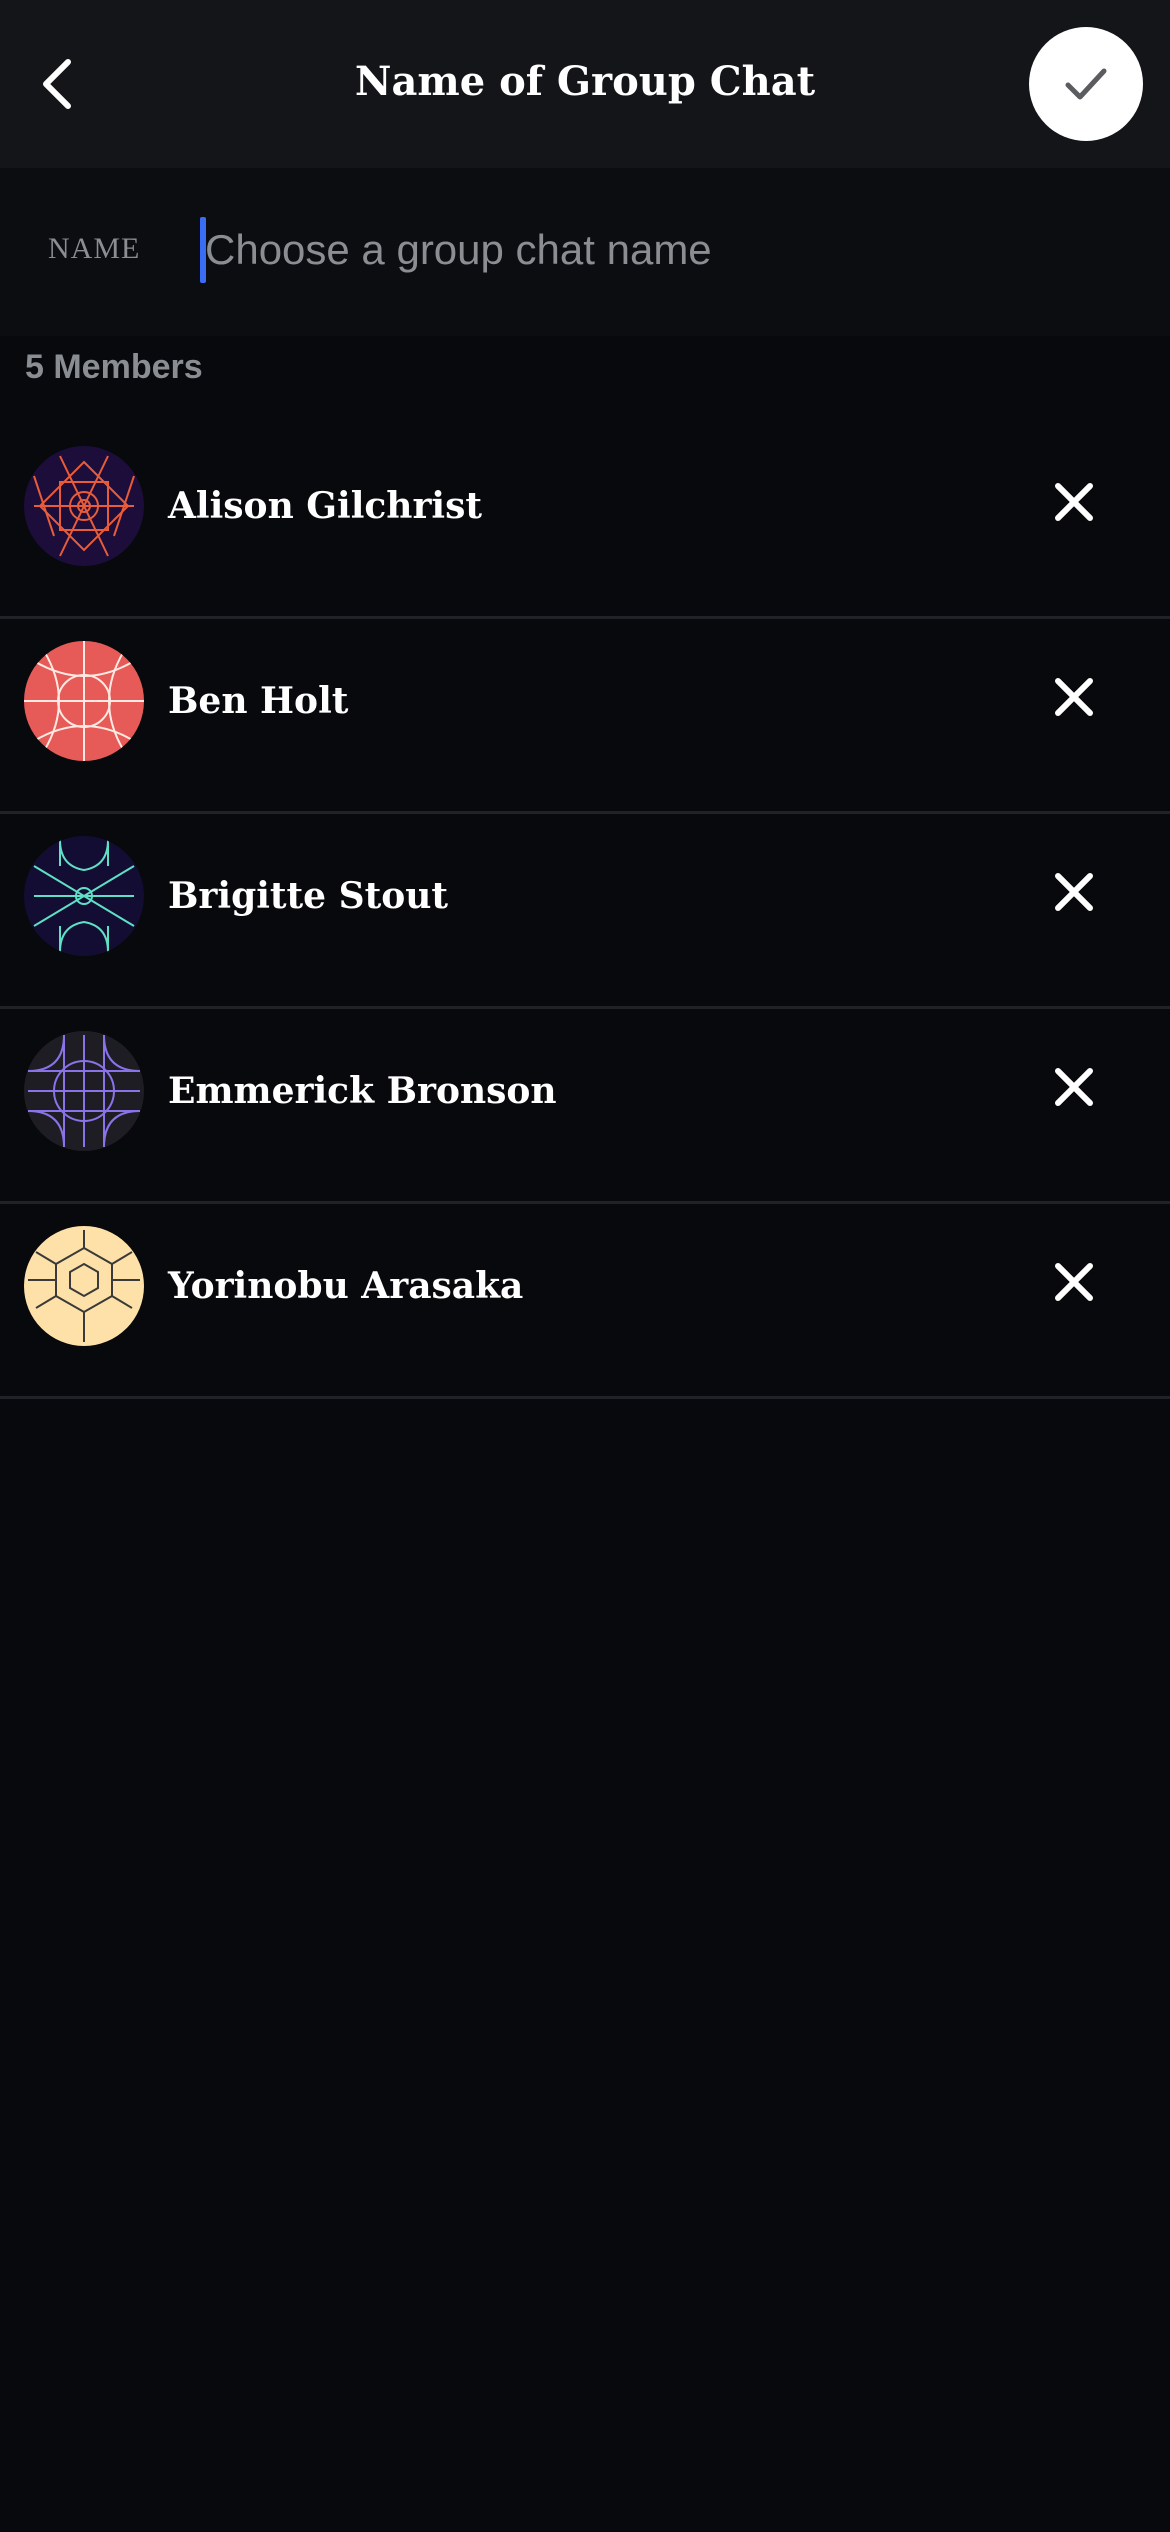  What do you see at coordinates (325, 506) in the screenshot?
I see `member-name: Alison Gilchrist` at bounding box center [325, 506].